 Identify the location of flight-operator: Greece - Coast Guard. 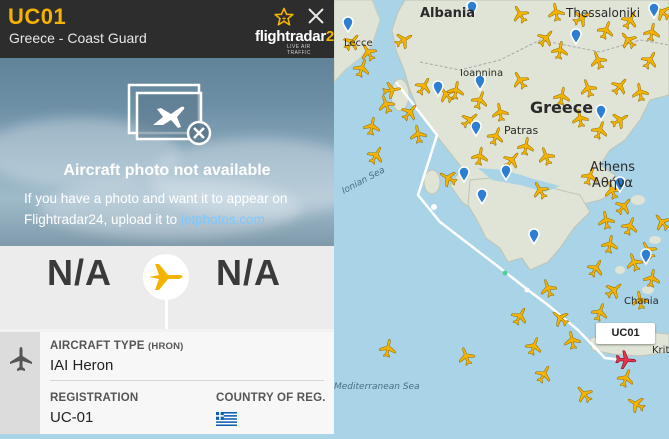
(78, 38).